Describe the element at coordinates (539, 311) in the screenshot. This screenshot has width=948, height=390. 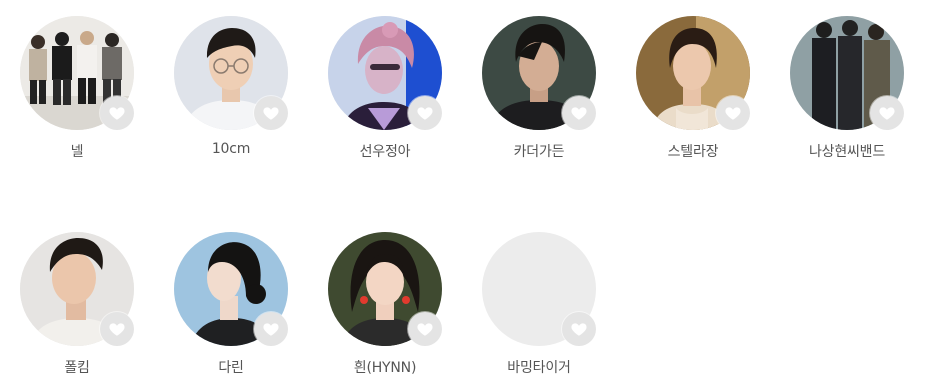
I see `artist-card: 바밍타이거` at that location.